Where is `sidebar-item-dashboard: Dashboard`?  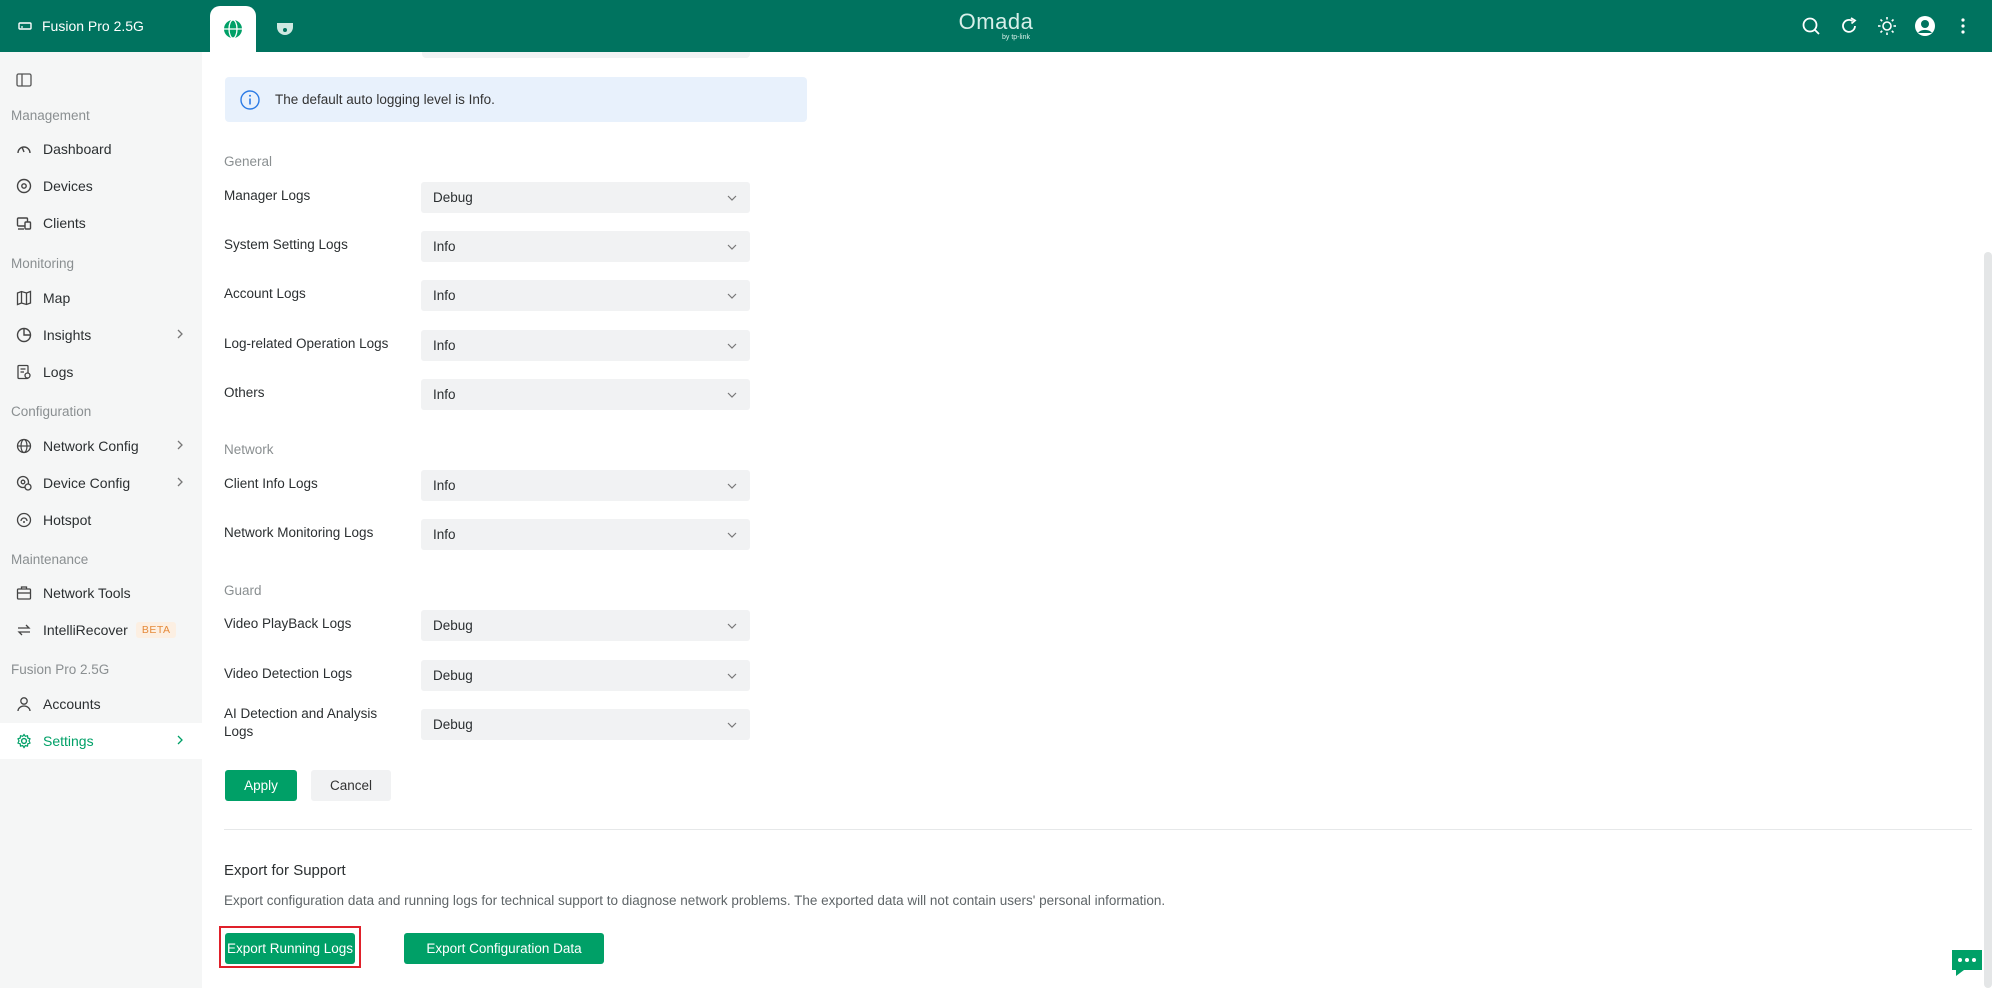 sidebar-item-dashboard: Dashboard is located at coordinates (101, 149).